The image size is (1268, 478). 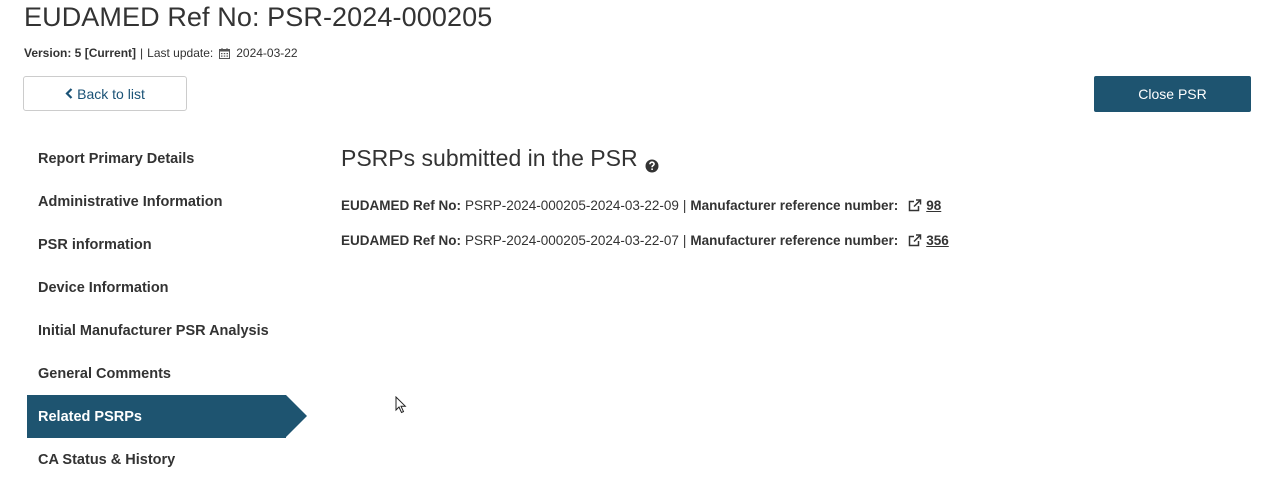 I want to click on question-circle-icon, so click(x=652, y=162).